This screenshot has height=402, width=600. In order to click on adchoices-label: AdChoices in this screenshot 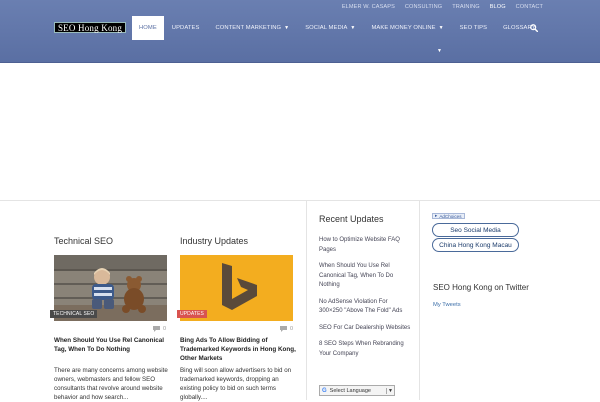, I will do `click(450, 216)`.